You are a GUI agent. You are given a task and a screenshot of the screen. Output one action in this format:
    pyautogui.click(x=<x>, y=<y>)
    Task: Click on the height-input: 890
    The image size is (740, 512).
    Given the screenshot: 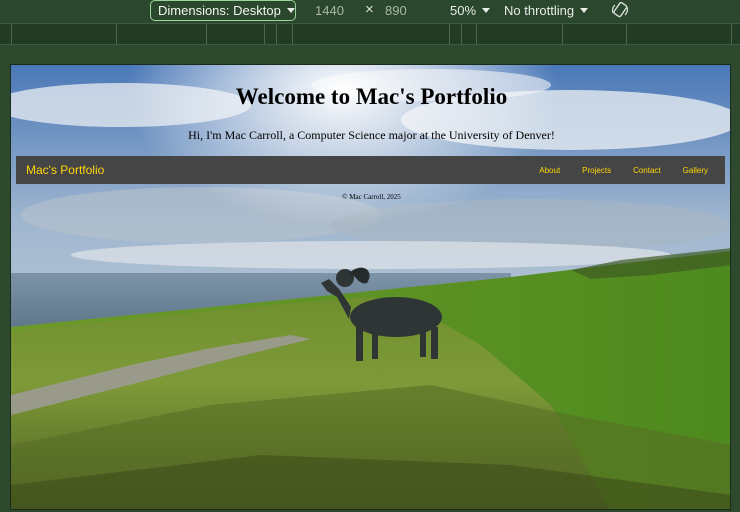 What is the action you would take?
    pyautogui.click(x=396, y=10)
    